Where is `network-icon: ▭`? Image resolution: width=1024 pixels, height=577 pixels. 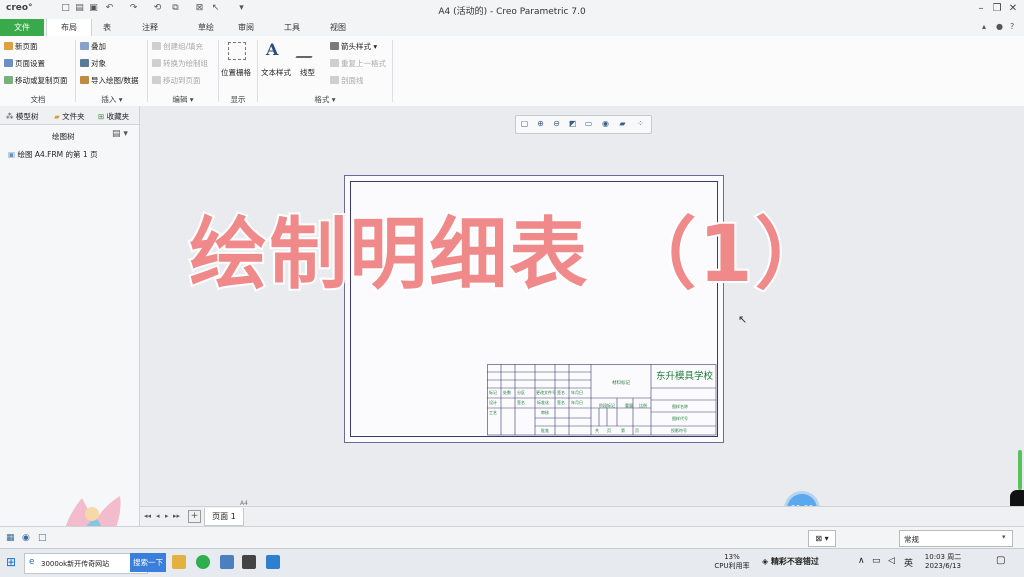
network-icon: ▭ is located at coordinates (876, 561).